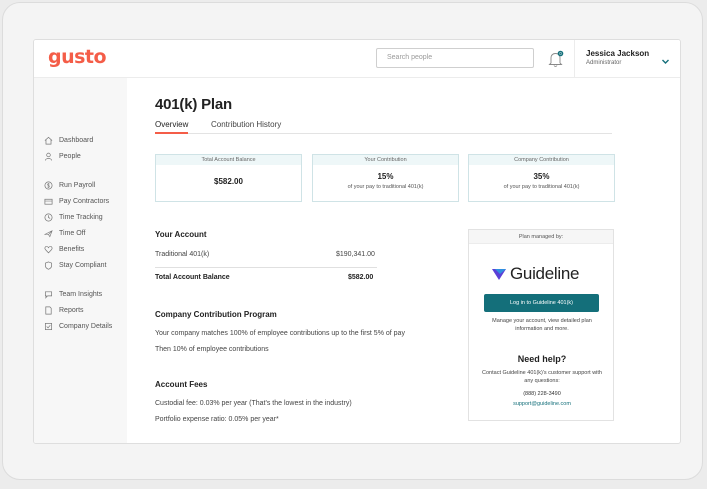  I want to click on sidebar-item-label: Benefits, so click(72, 249).